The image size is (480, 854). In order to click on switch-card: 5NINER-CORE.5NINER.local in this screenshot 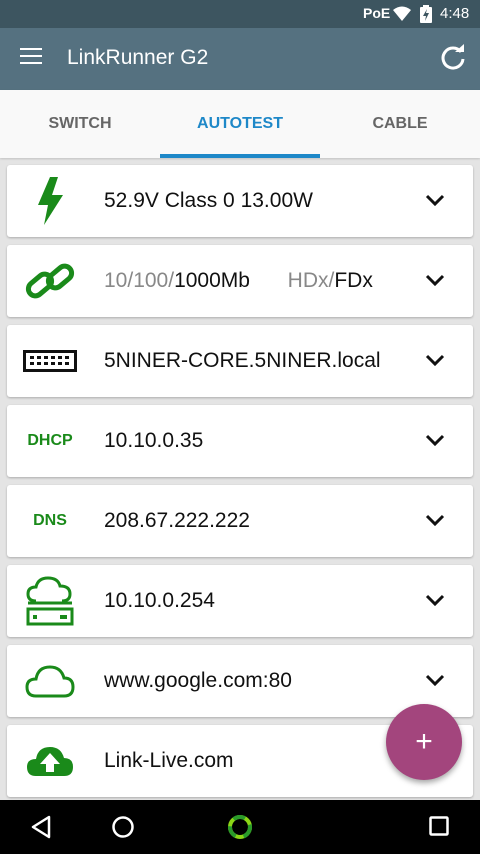, I will do `click(240, 361)`.